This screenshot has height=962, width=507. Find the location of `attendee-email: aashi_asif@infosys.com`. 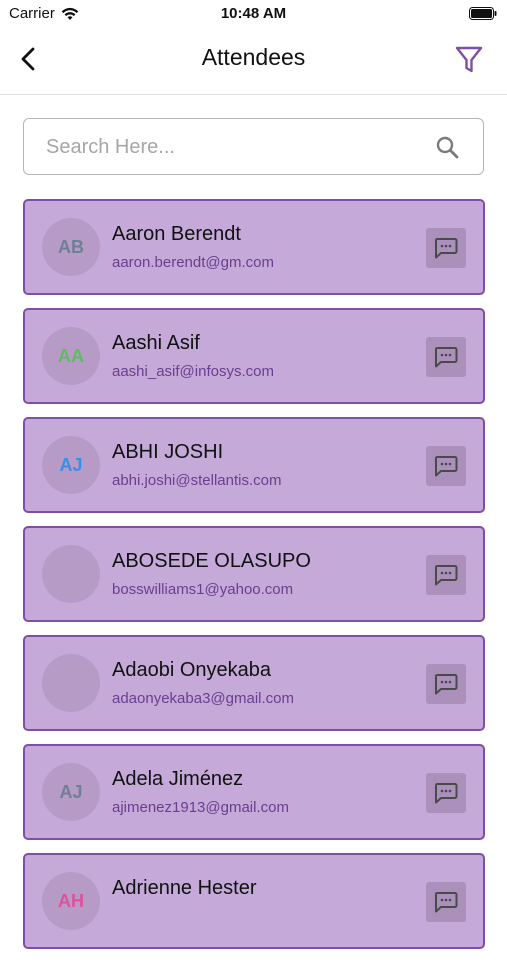

attendee-email: aashi_asif@infosys.com is located at coordinates (193, 371).